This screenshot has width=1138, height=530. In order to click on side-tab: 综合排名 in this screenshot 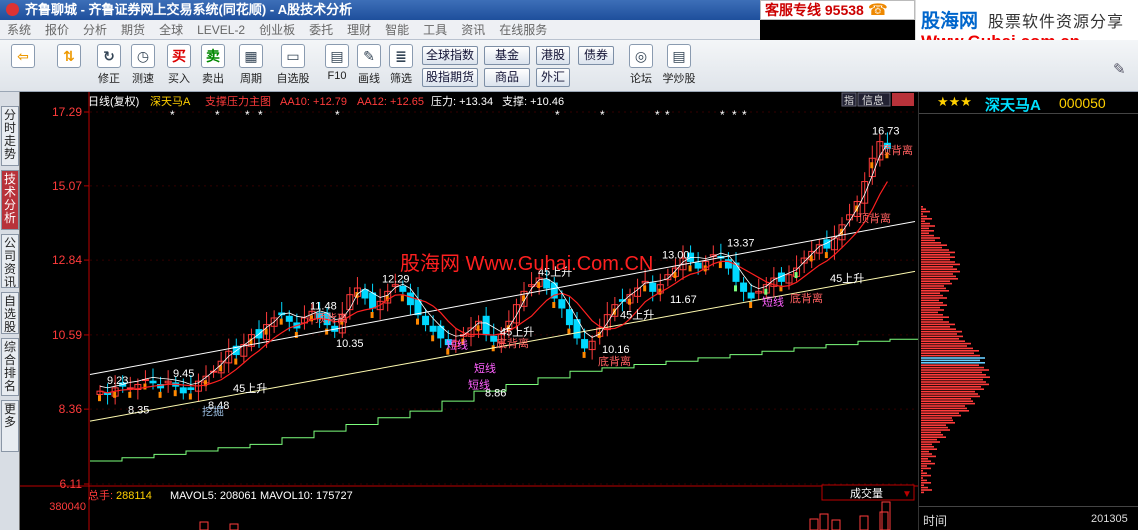, I will do `click(10, 367)`.